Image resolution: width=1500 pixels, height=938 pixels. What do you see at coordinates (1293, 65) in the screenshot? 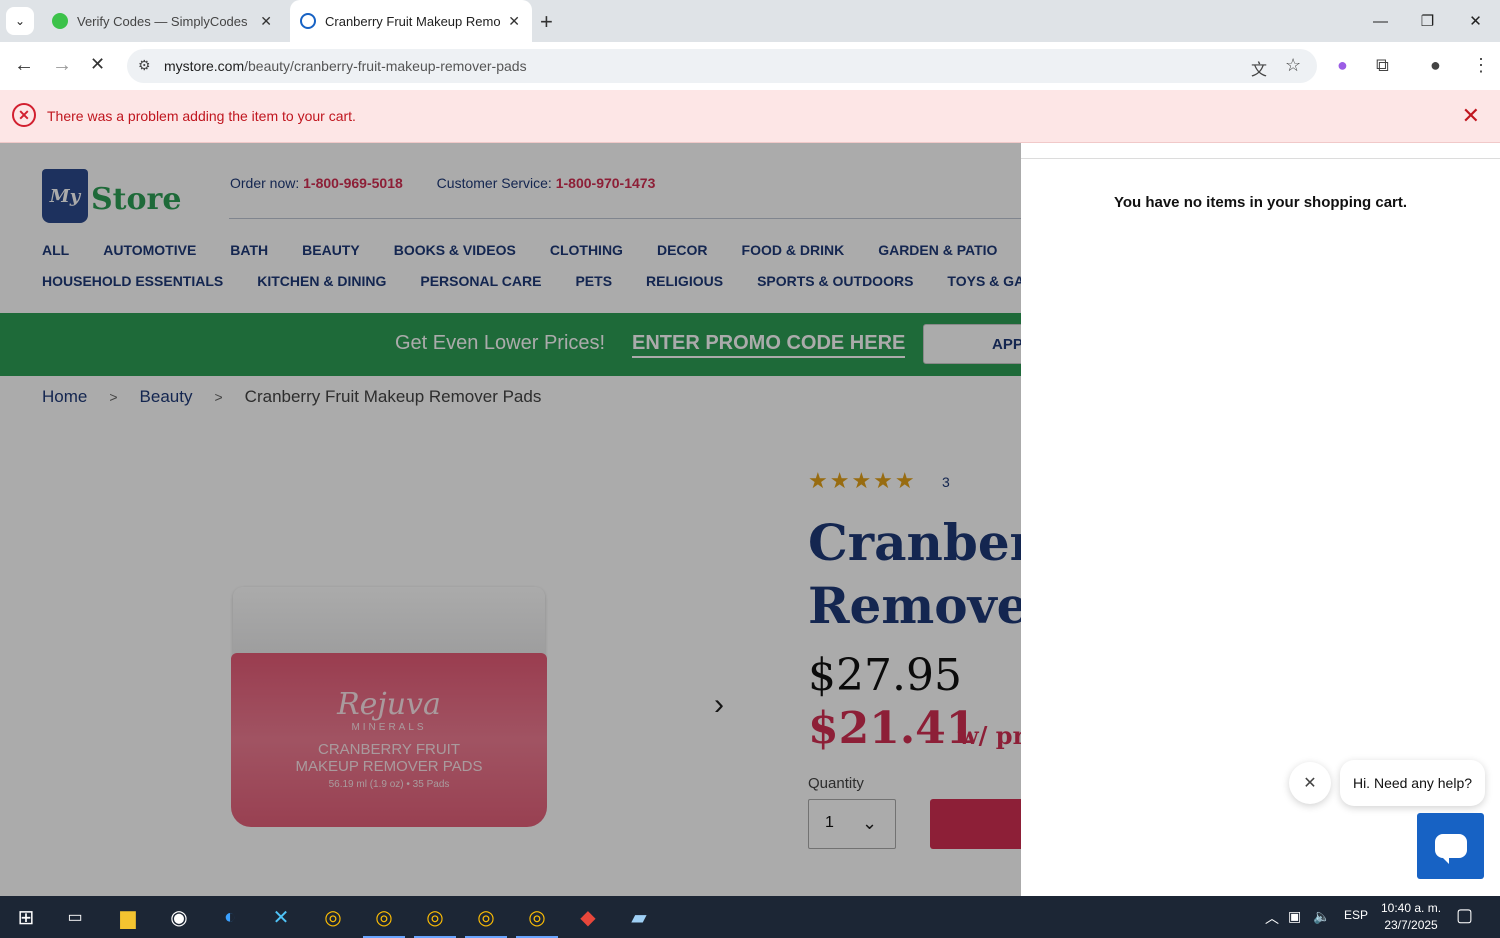
I see `bookmark-star-icon: ☆` at bounding box center [1293, 65].